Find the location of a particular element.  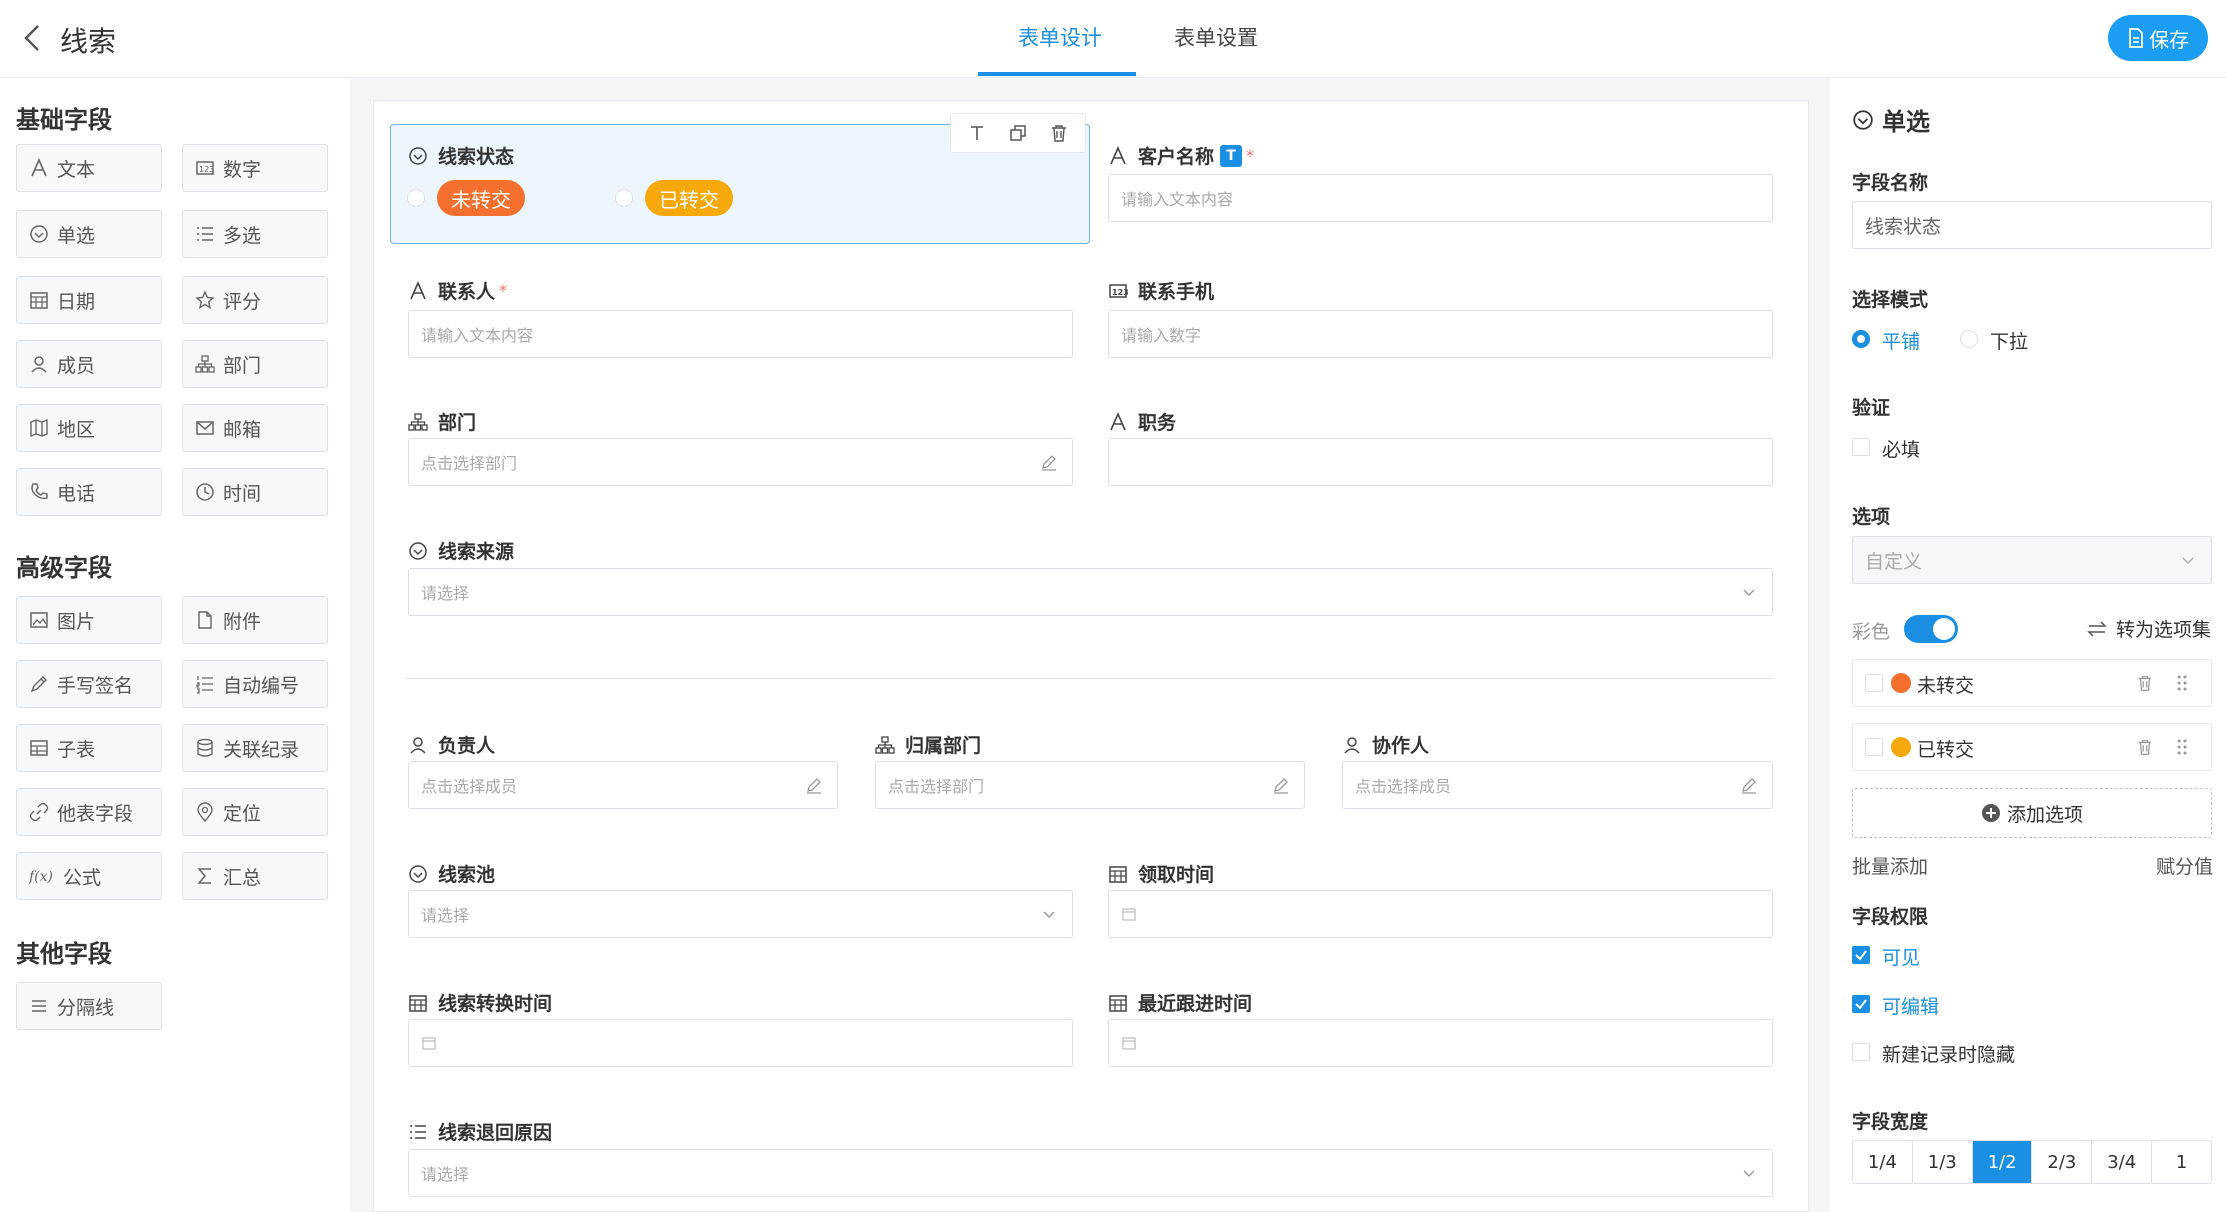

save-button: 保存 is located at coordinates (2158, 38).